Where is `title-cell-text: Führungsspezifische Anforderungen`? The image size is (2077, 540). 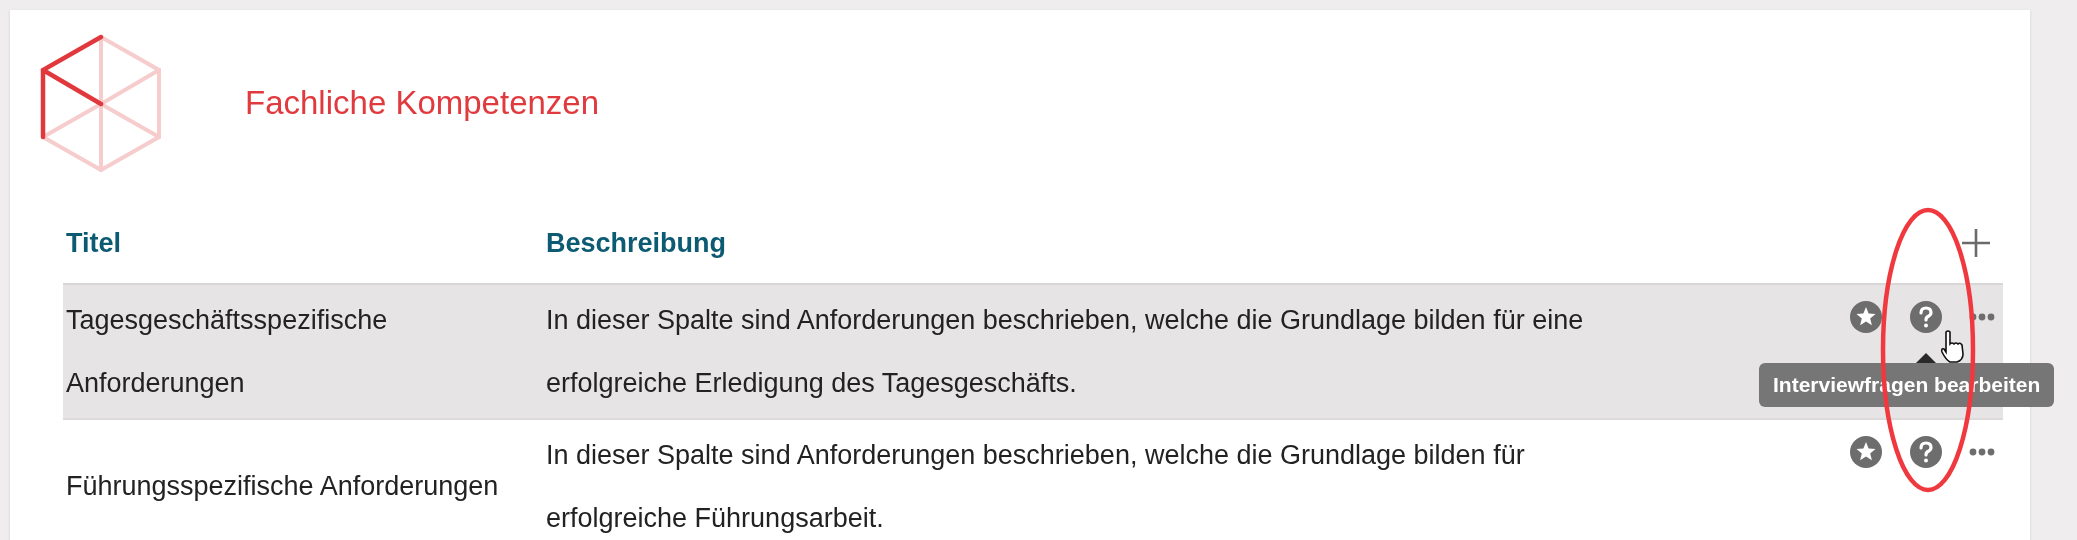 title-cell-text: Führungsspezifische Anforderungen is located at coordinates (282, 486).